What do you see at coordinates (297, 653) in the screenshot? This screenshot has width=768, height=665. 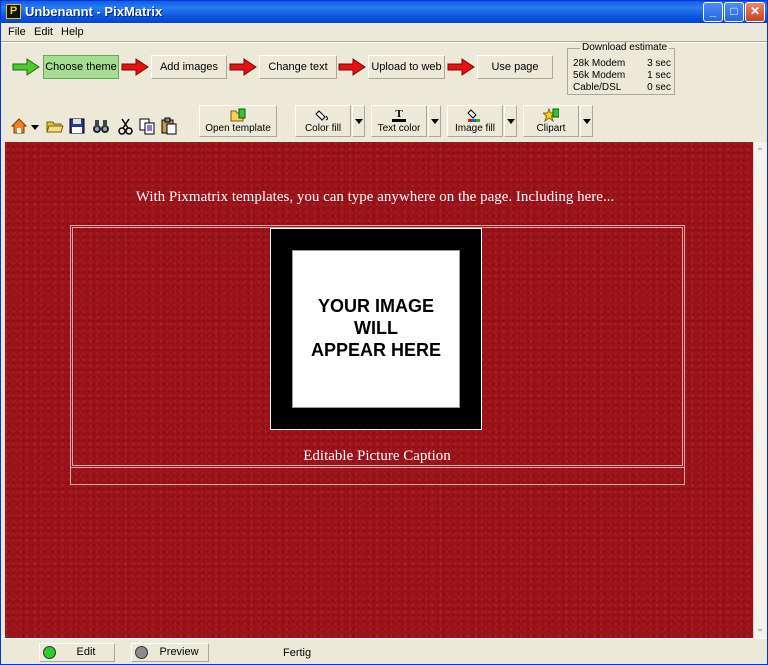 I see `status-message: Fertig` at bounding box center [297, 653].